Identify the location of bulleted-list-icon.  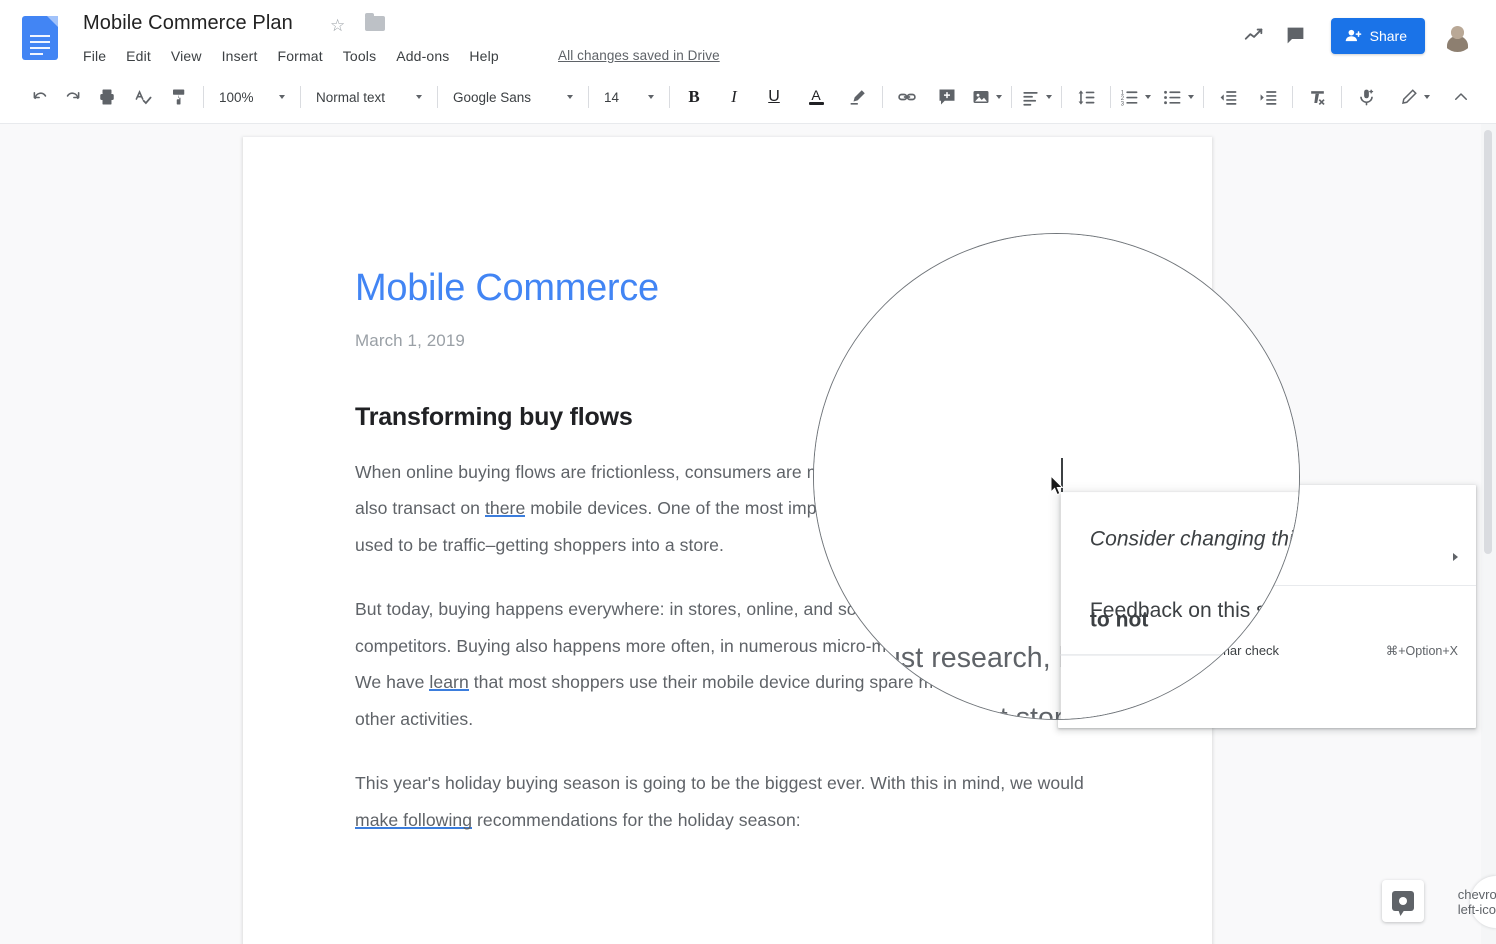
(1178, 97).